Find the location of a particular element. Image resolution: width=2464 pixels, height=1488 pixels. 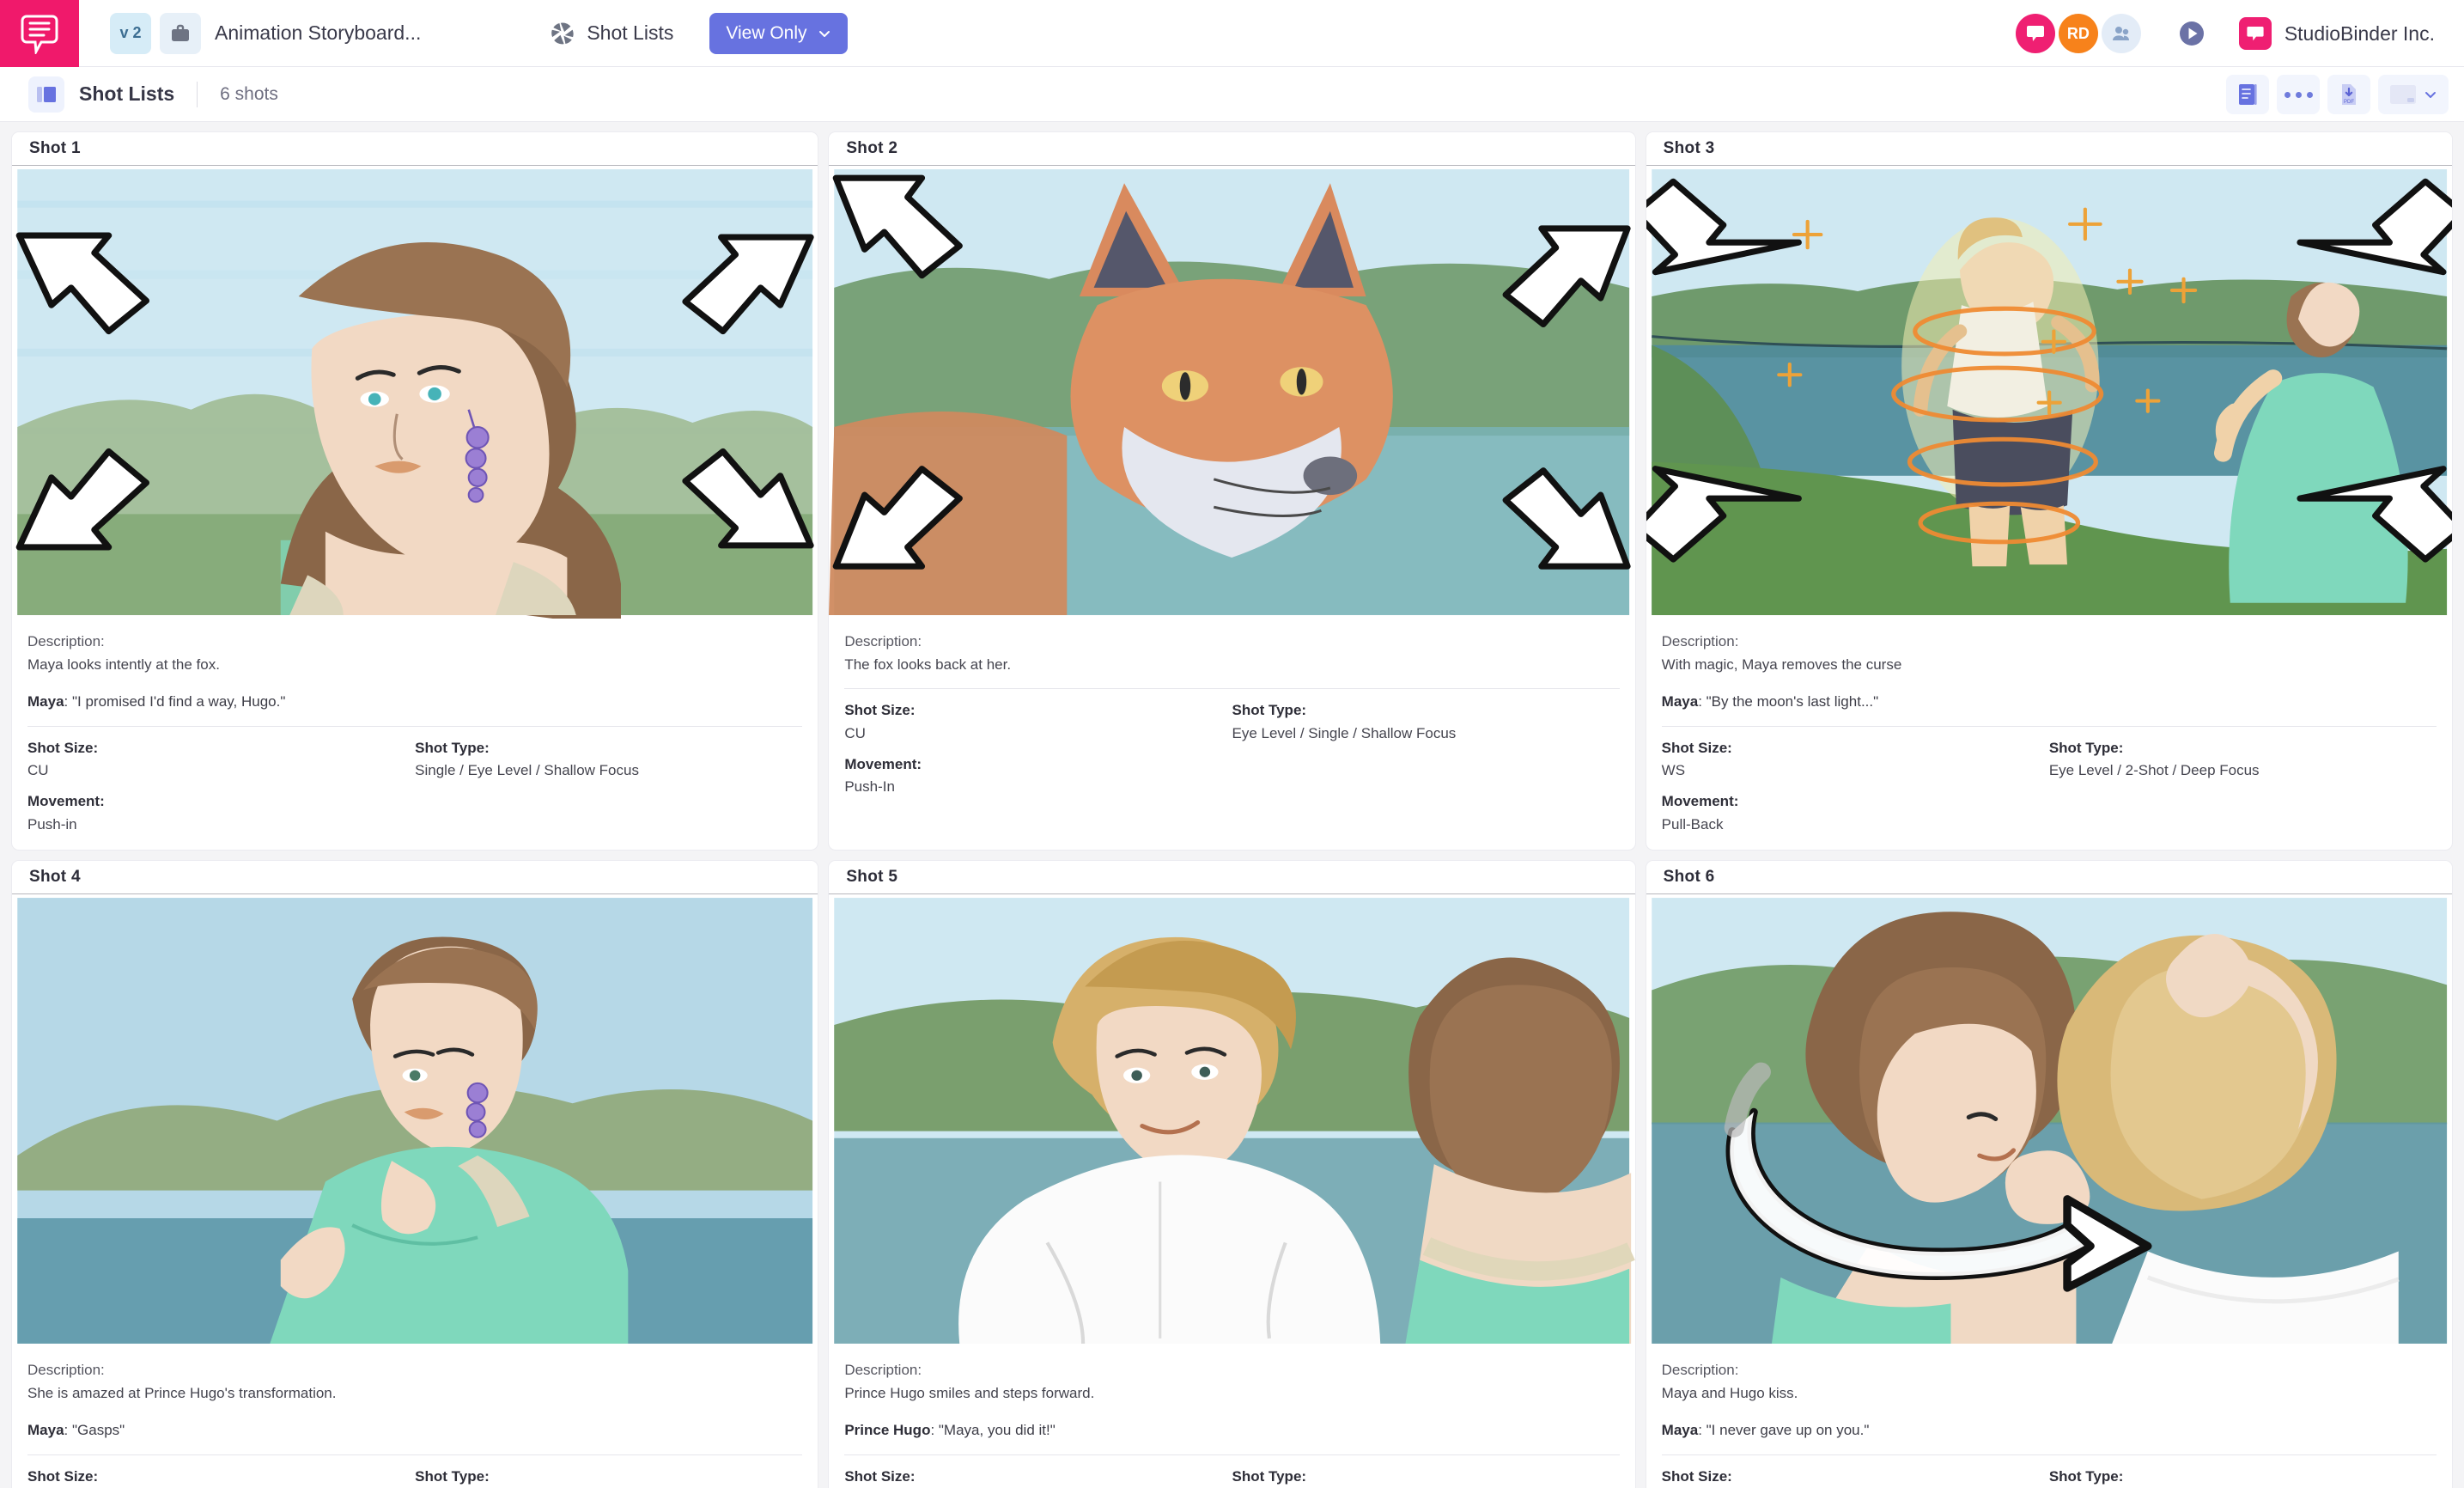

shot-type-value: Eye Level / 2-Shot / Deep Focus is located at coordinates (2154, 769).